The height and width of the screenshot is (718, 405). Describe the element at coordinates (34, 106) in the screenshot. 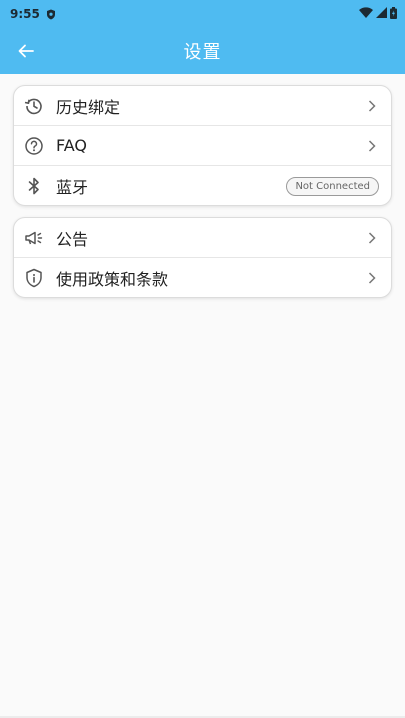

I see `history-icon` at that location.